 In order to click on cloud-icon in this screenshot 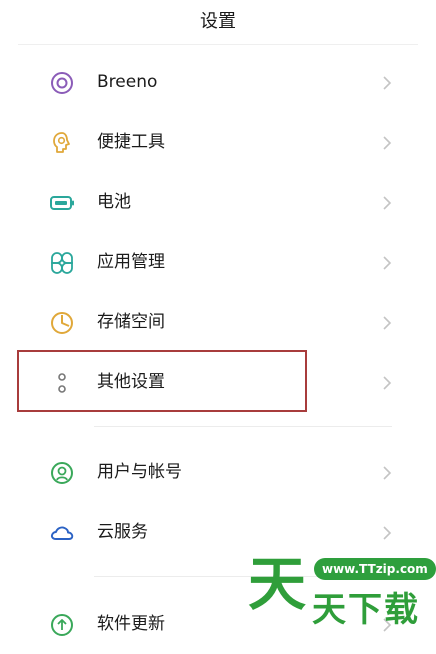, I will do `click(62, 533)`.